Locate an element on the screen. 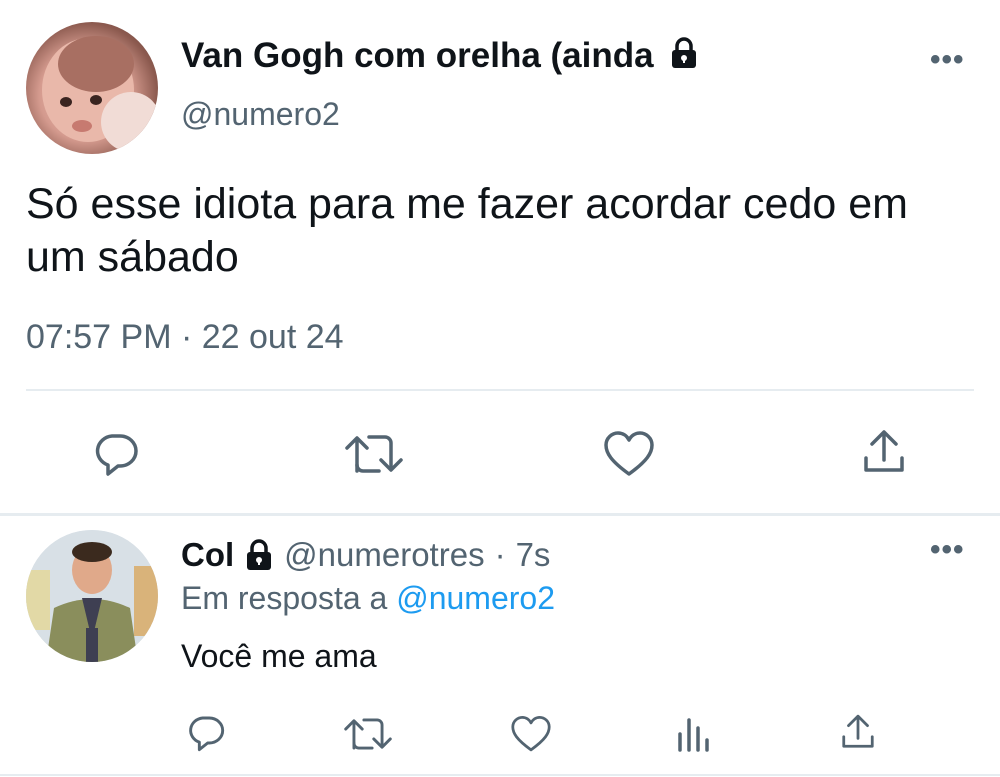 The image size is (1000, 777). tweet-timestamp: 07:57 PM · 22 out 24 is located at coordinates (185, 337).